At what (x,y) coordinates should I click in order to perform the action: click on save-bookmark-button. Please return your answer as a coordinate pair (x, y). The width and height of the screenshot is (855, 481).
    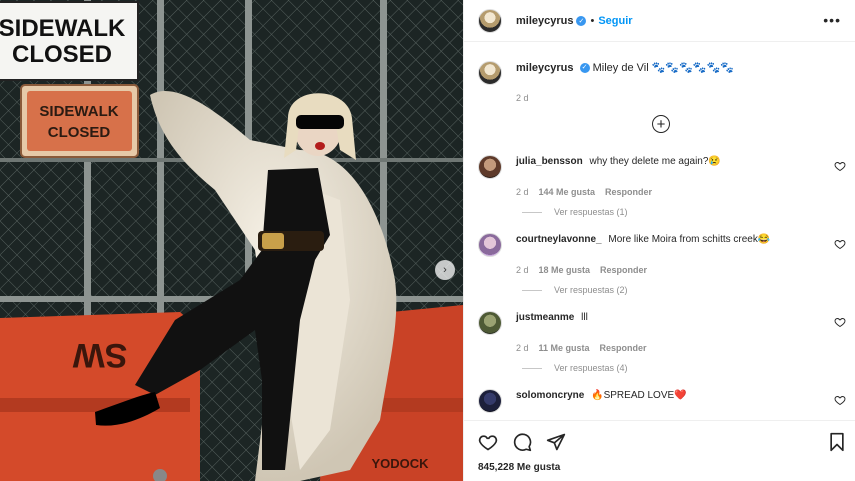
    Looking at the image, I should click on (837, 442).